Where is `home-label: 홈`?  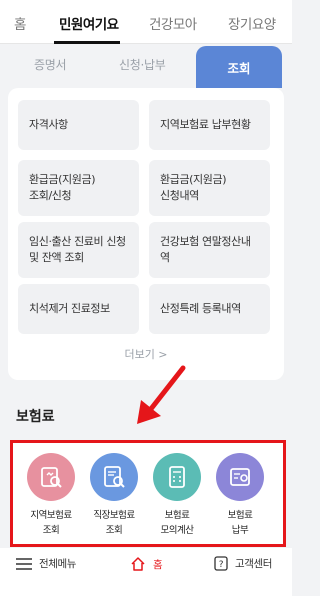
home-label: 홈 is located at coordinates (158, 564).